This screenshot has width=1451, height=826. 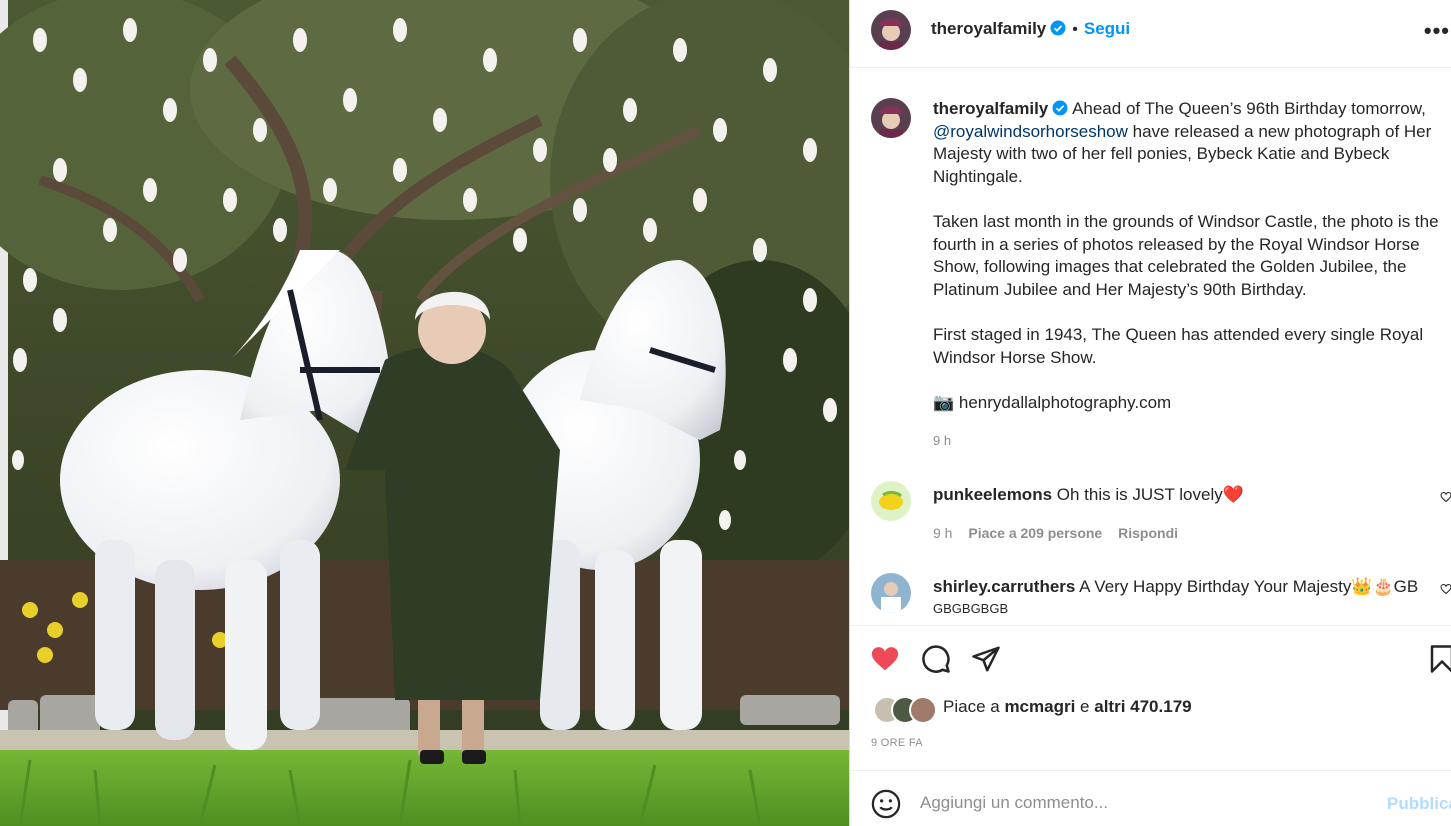 What do you see at coordinates (885, 659) in the screenshot?
I see `heart-filled-icon` at bounding box center [885, 659].